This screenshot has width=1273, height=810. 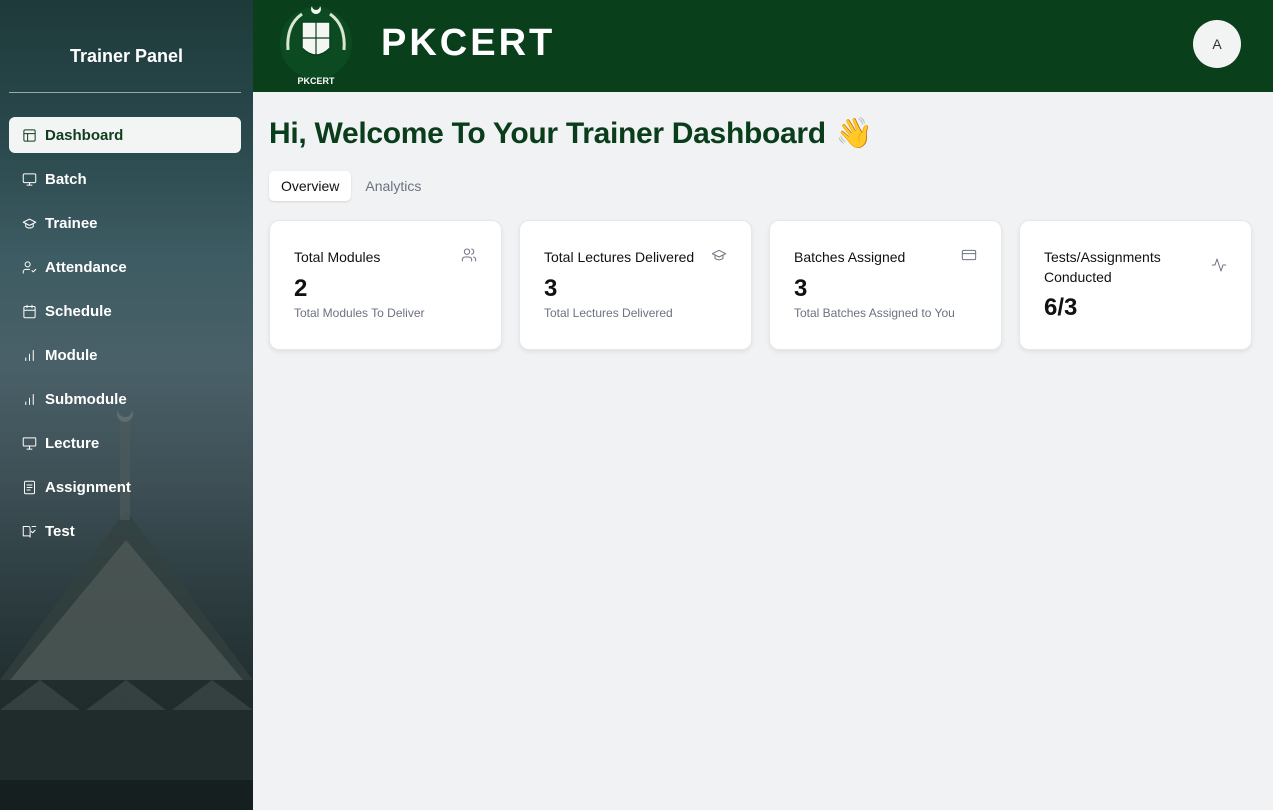 What do you see at coordinates (310, 186) in the screenshot?
I see `tab-overview: Overview` at bounding box center [310, 186].